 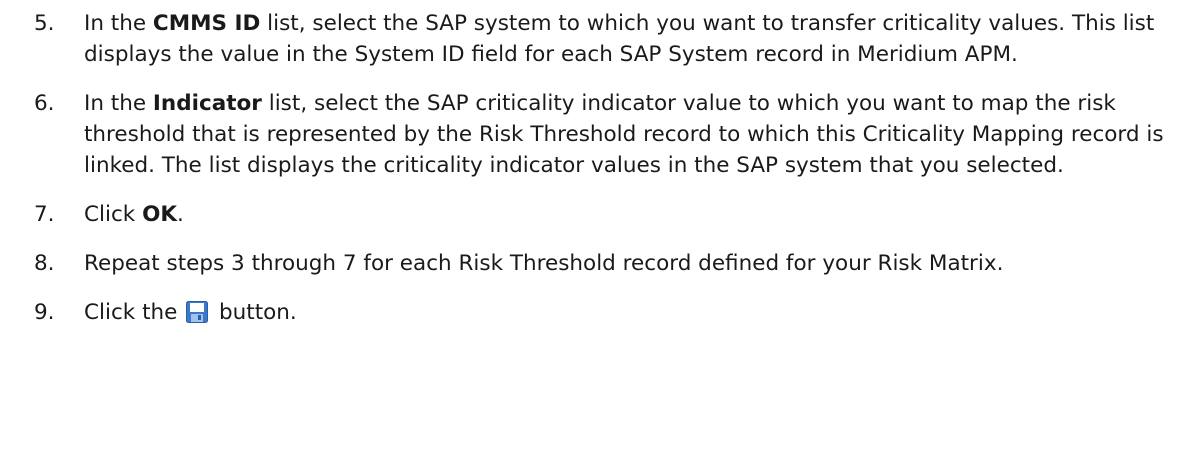 What do you see at coordinates (197, 312) in the screenshot?
I see `save-icon` at bounding box center [197, 312].